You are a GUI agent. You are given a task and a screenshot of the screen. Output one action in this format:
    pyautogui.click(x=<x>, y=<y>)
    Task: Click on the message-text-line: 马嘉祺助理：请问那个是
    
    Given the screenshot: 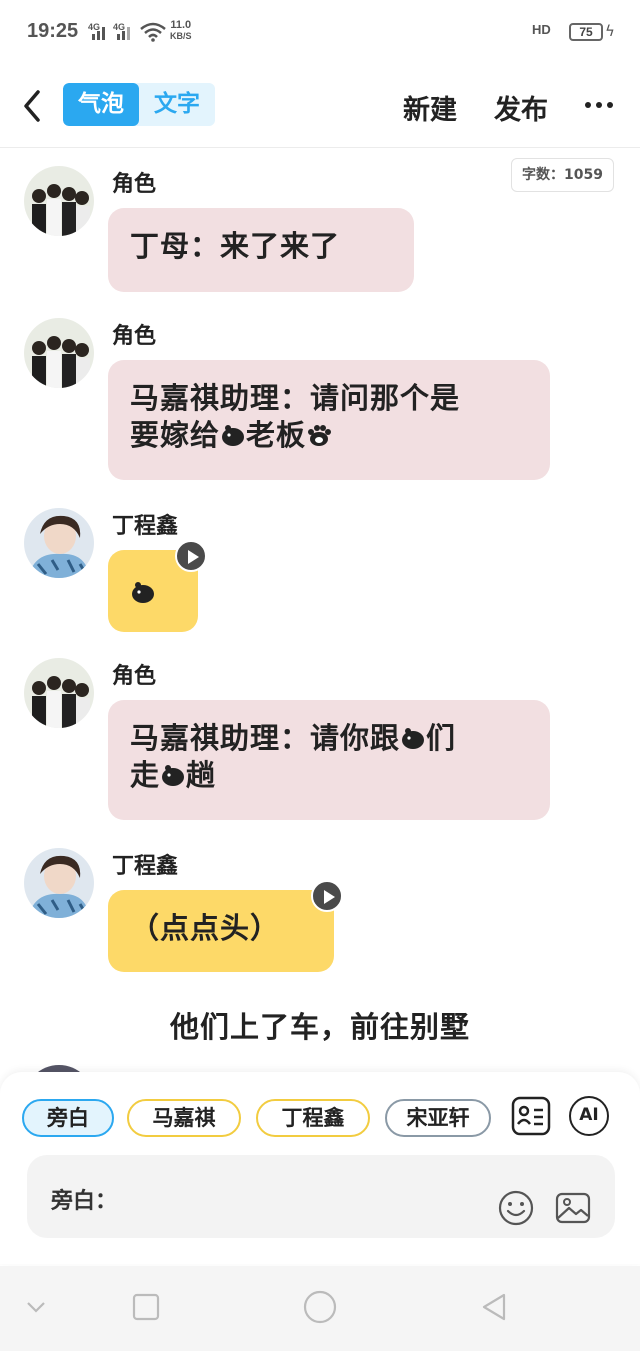 What is the action you would take?
    pyautogui.click(x=295, y=398)
    